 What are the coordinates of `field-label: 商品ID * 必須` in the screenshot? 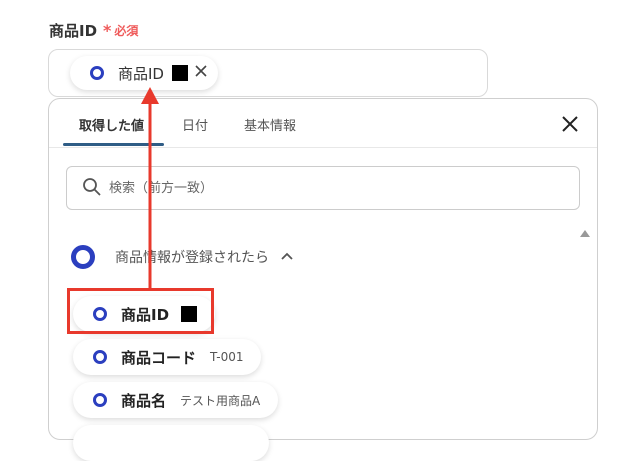 It's located at (93, 30).